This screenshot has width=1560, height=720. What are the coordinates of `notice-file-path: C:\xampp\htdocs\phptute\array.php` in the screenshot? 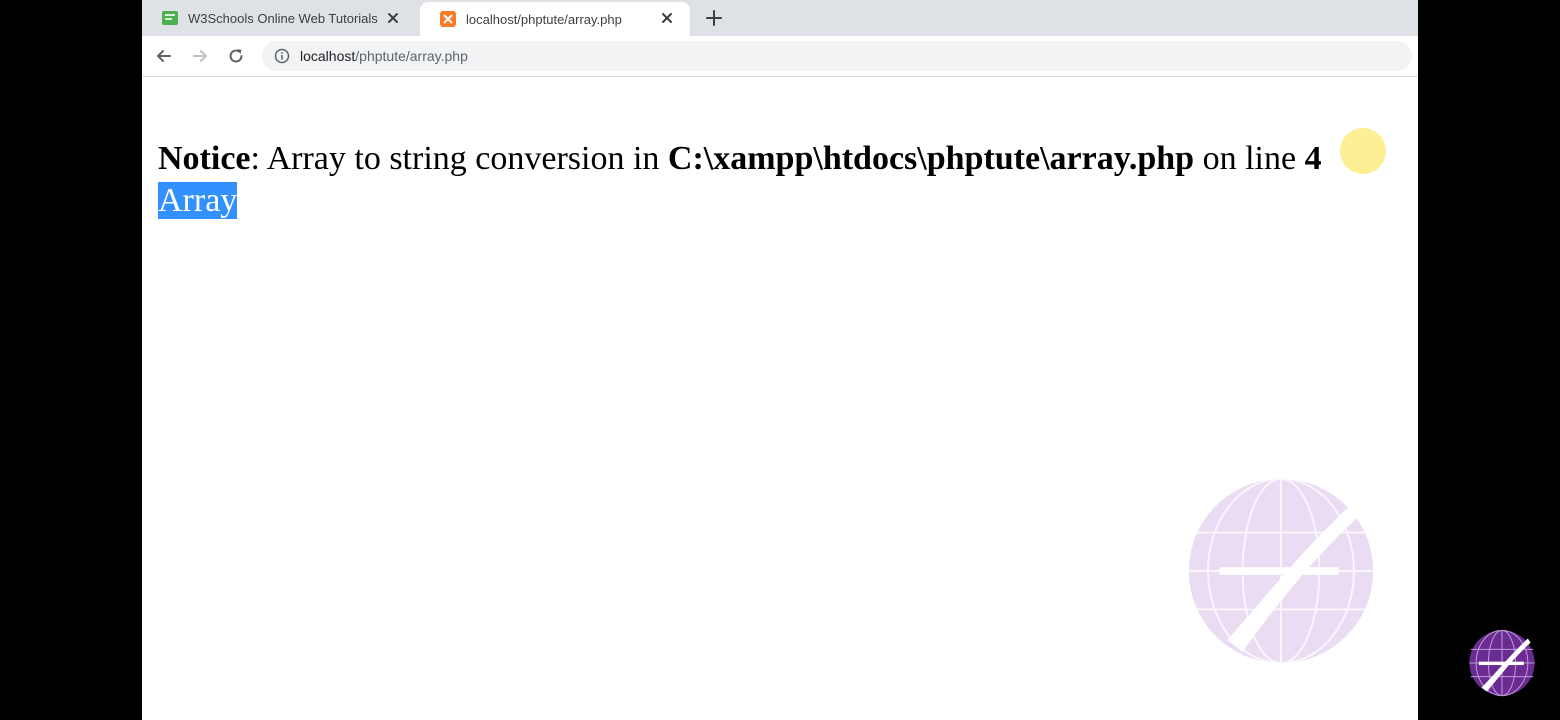 It's located at (931, 158).